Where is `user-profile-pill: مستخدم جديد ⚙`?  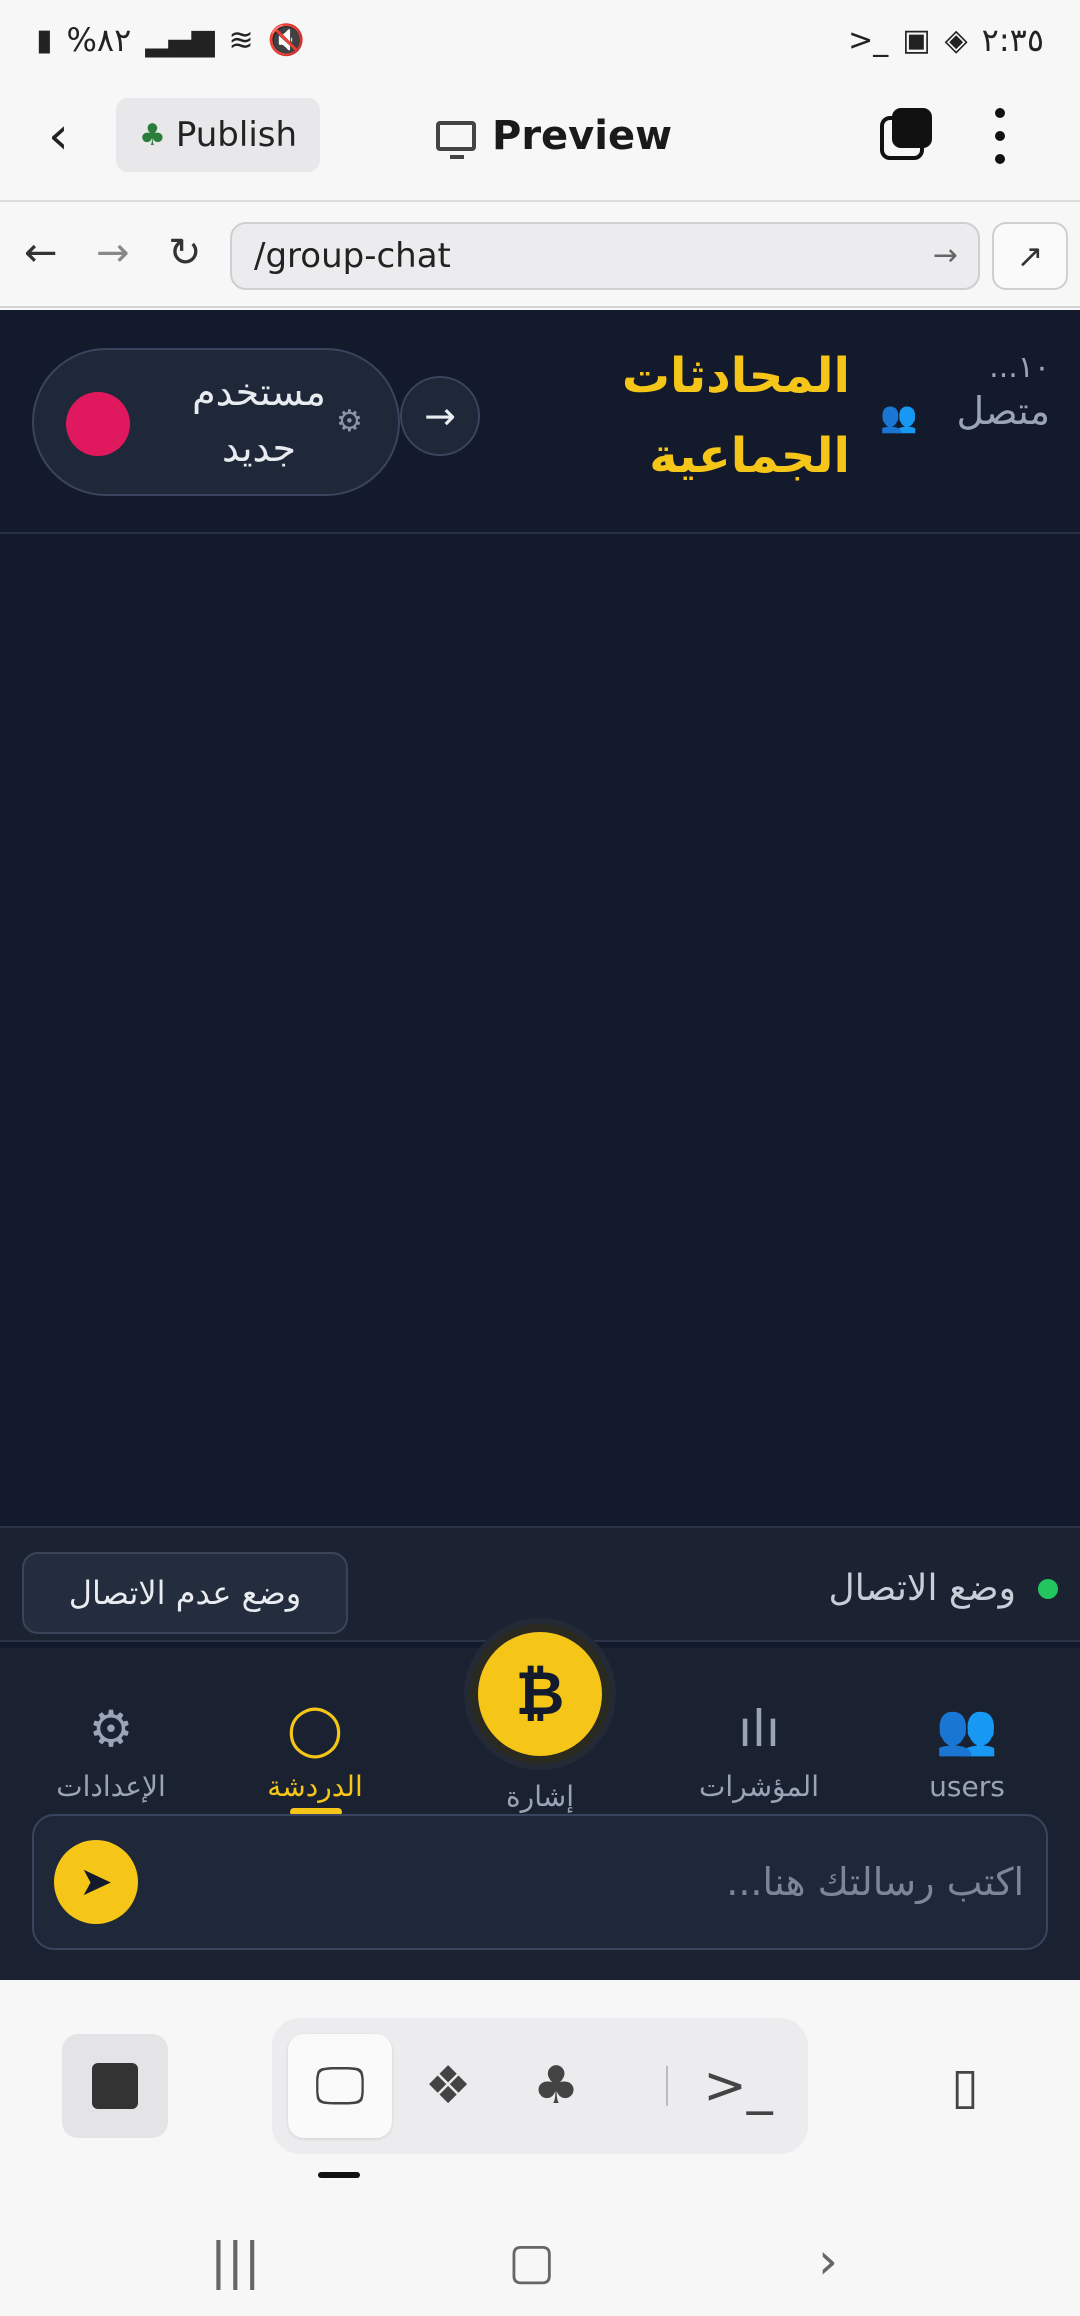
user-profile-pill: مستخدم جديد ⚙ is located at coordinates (216, 422).